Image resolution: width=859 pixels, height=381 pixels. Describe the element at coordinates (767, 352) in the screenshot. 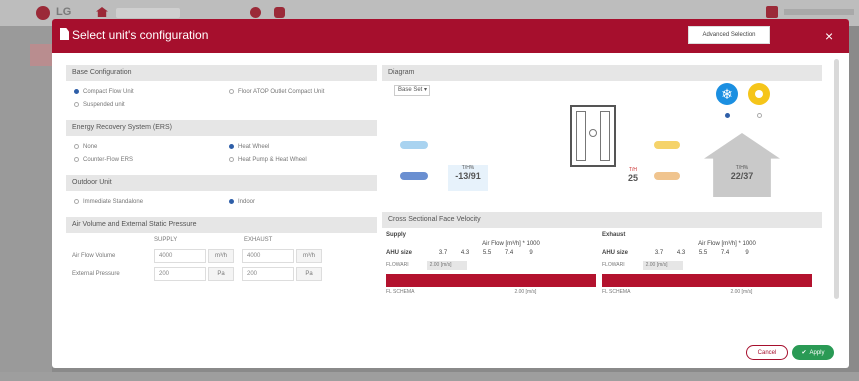

I see `cancel-button: Cancel` at that location.